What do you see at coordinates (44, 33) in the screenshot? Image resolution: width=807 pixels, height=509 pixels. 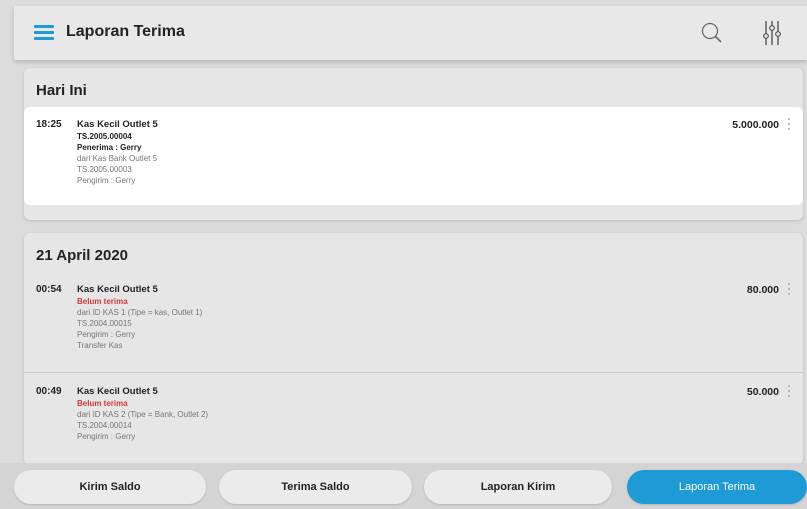 I see `menu-icon` at bounding box center [44, 33].